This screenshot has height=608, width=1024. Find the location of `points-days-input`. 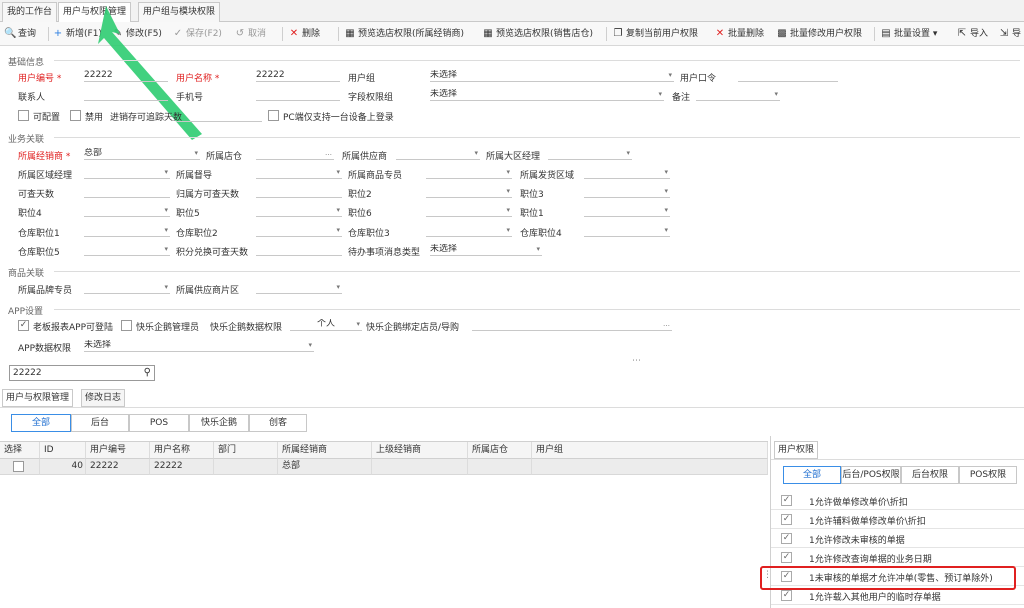

points-days-input is located at coordinates (299, 250).